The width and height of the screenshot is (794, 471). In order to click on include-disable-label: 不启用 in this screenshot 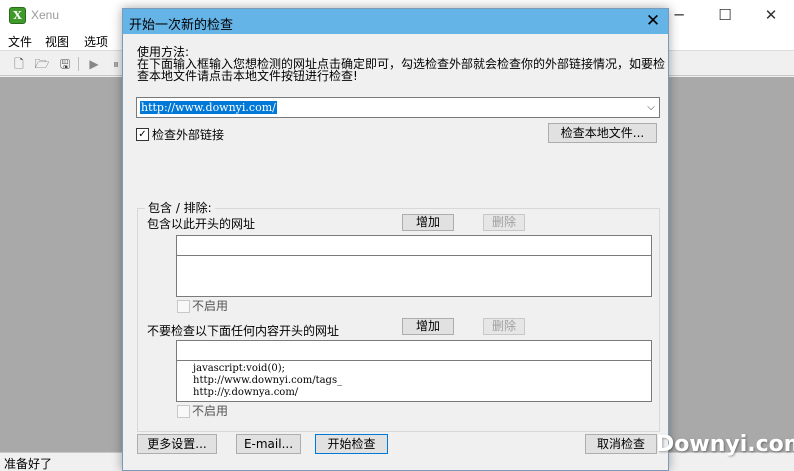, I will do `click(210, 306)`.